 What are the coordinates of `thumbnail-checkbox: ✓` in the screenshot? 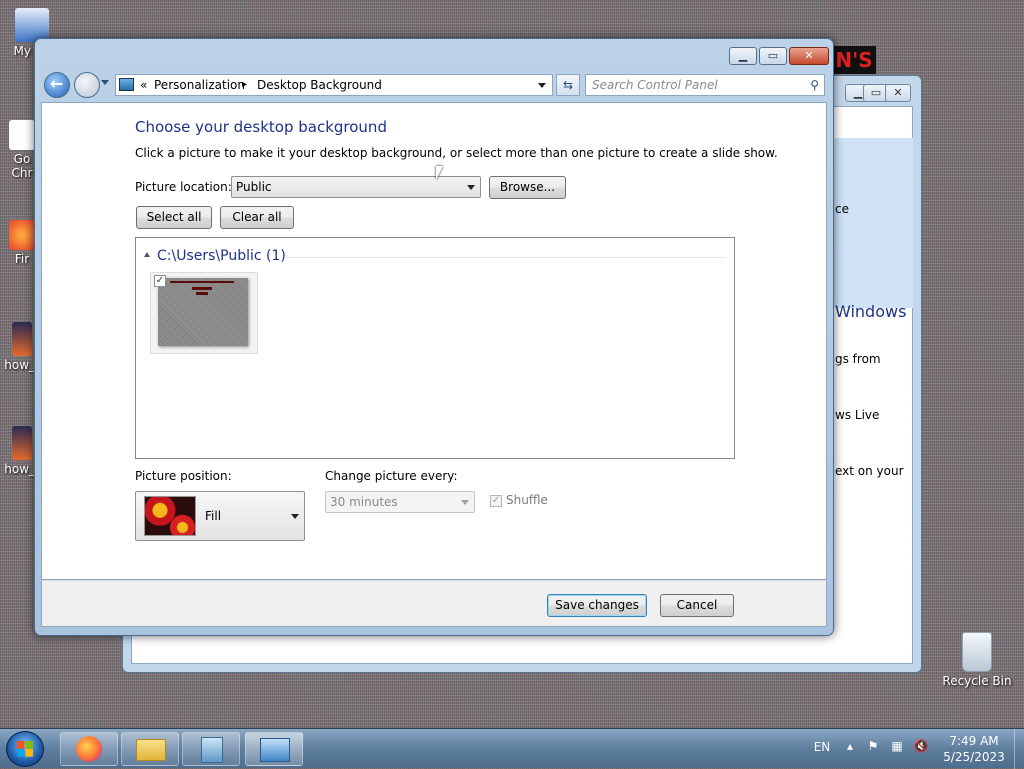 It's located at (160, 281).